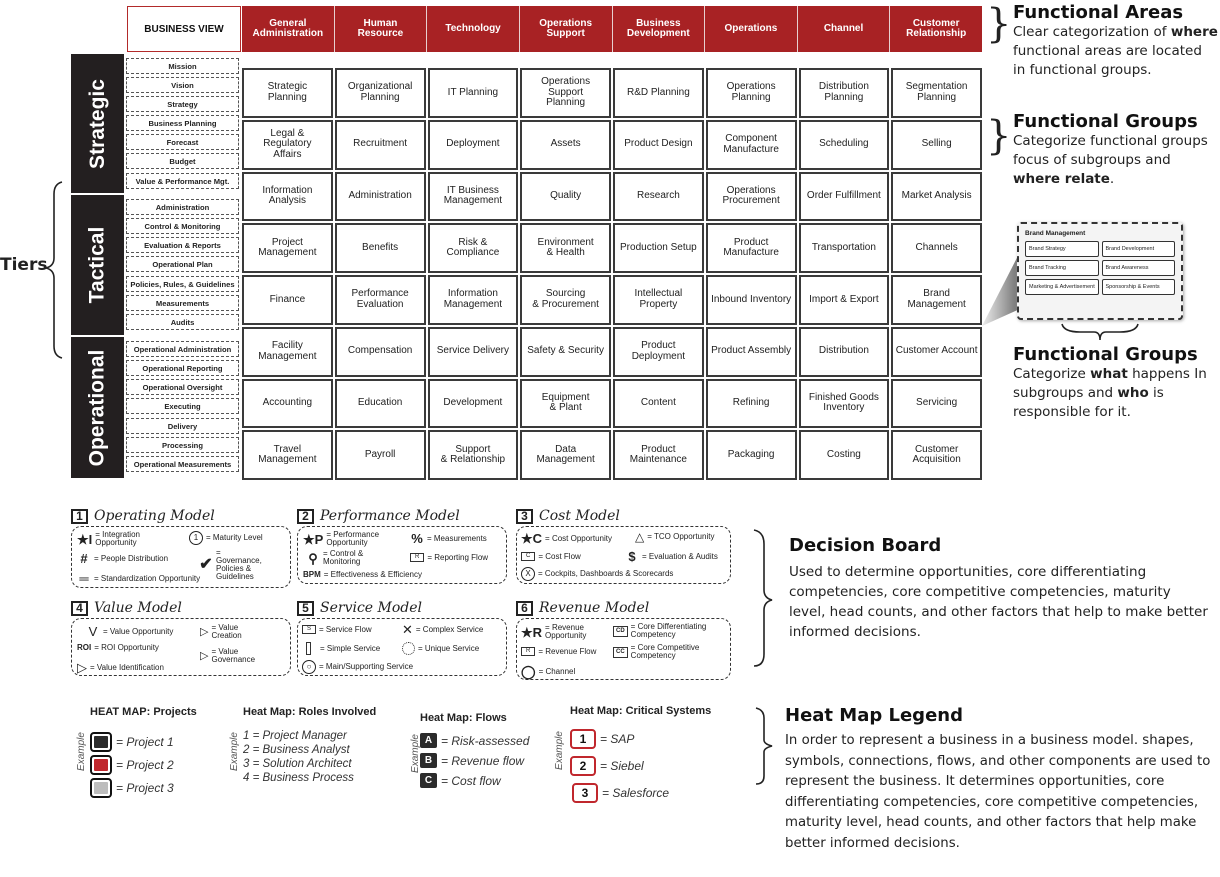  What do you see at coordinates (182, 349) in the screenshot?
I see `group-operational-administration: Operational Administration` at bounding box center [182, 349].